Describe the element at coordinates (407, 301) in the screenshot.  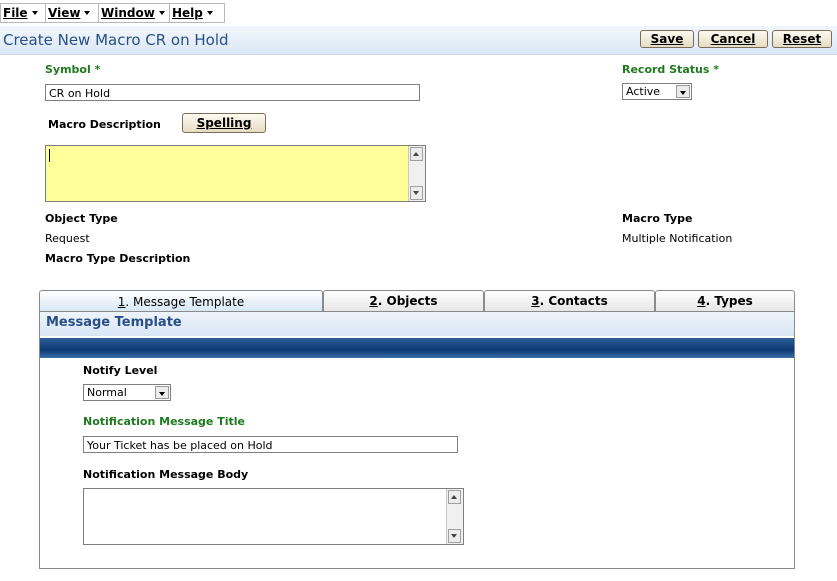
I see `tab-label: . Objects` at that location.